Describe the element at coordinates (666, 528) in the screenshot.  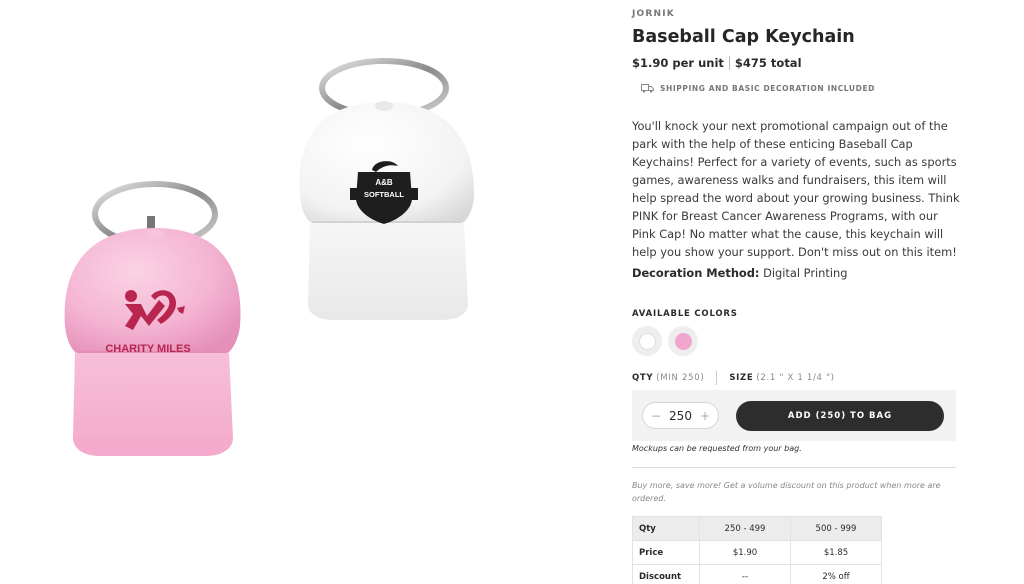
I see `table-cell: Qty` at that location.